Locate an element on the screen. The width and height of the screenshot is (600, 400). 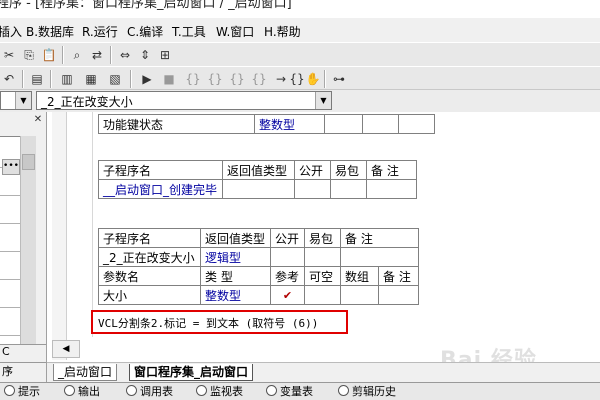
variable-table: 功能键状态 整数型 is located at coordinates (266, 124).